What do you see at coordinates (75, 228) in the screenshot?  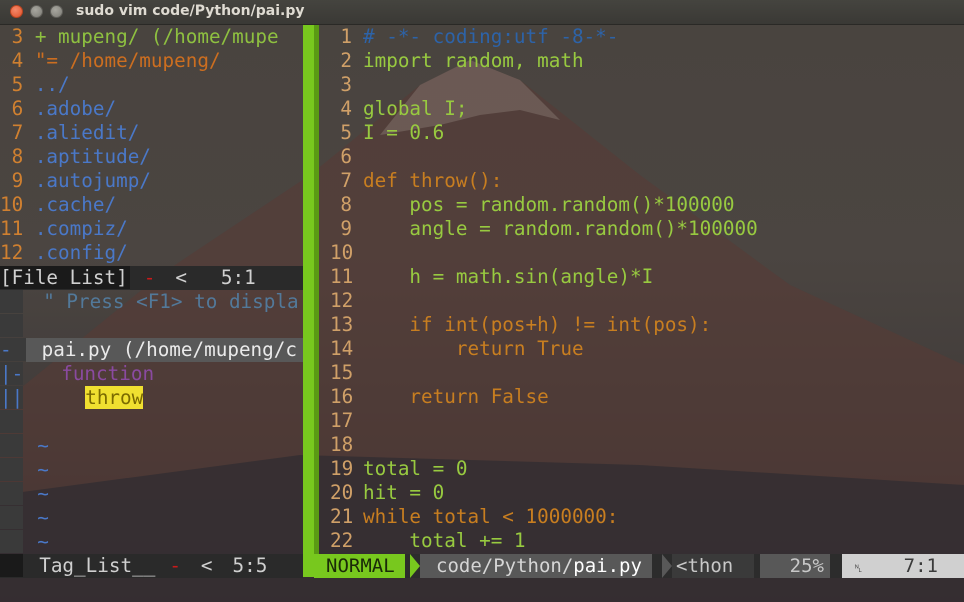 I see `file-list-entry: .compiz/` at bounding box center [75, 228].